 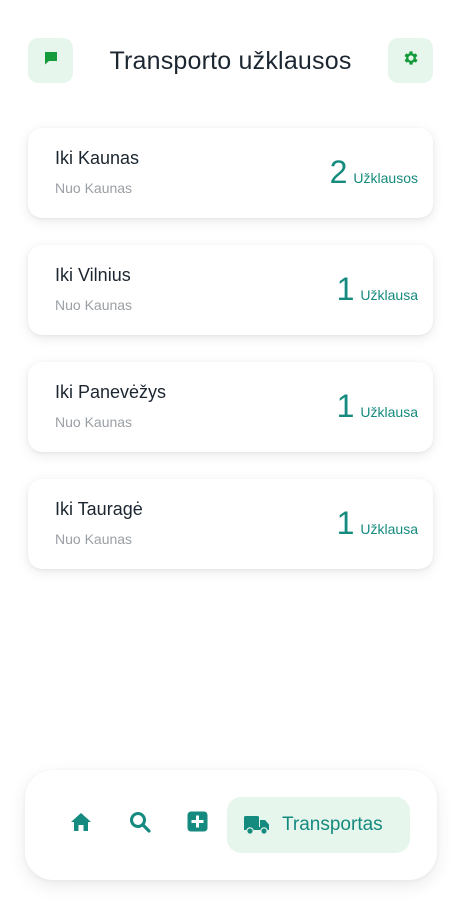 I want to click on request-card-panevezys: Iki Panevėžys Nuo Kaunas 1 Užklausa, so click(x=230, y=407).